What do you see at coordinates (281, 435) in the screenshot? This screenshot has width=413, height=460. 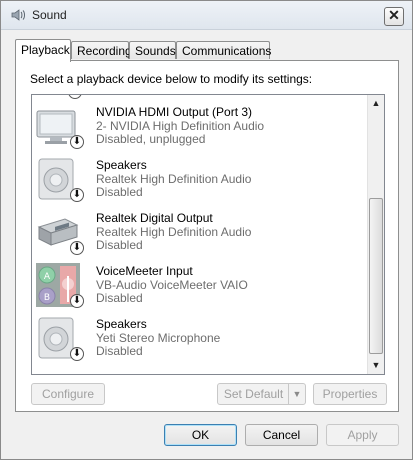 I see `cancel-button: Cancel` at bounding box center [281, 435].